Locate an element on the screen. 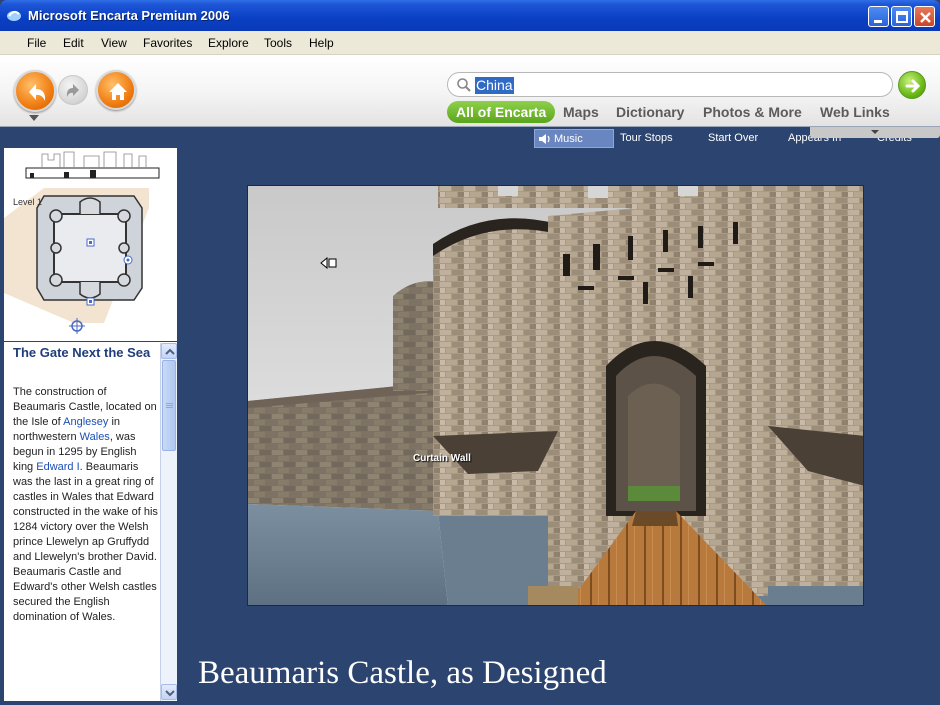 This screenshot has width=940, height=705. menu-favorites: Favorites is located at coordinates (167, 43).